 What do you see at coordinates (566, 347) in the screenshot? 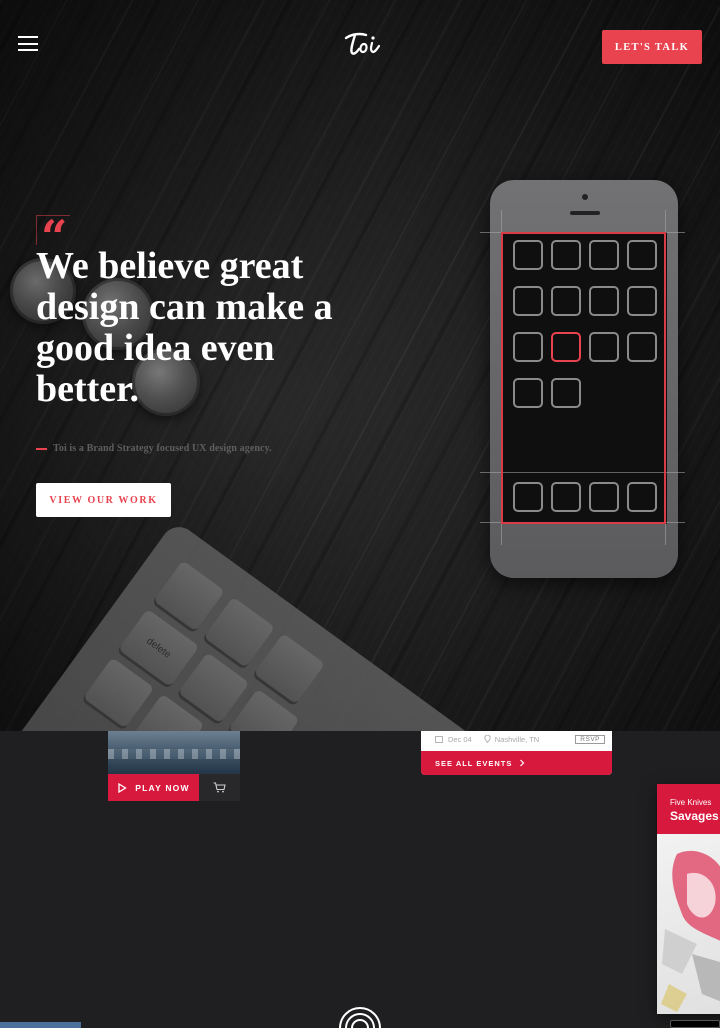
I see `app-icon-highlighted` at bounding box center [566, 347].